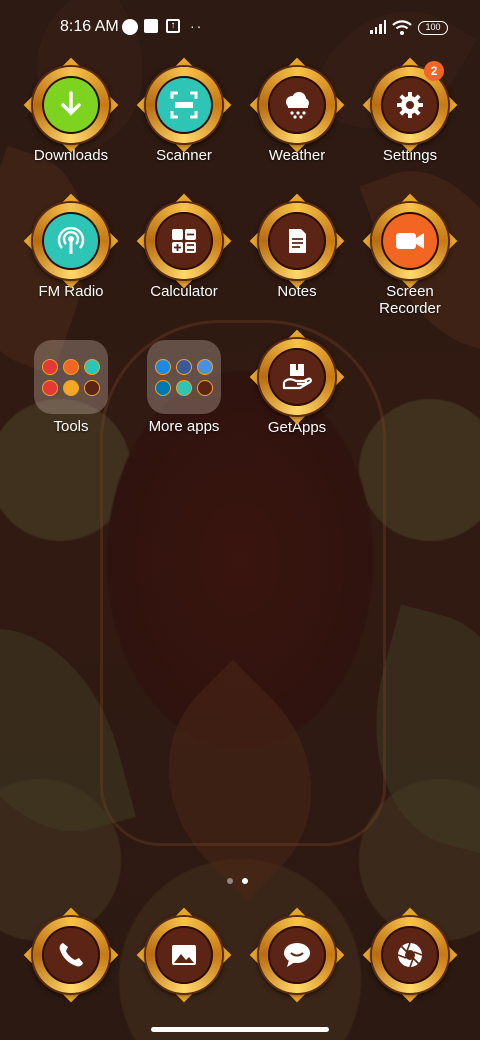  What do you see at coordinates (173, 26) in the screenshot?
I see `upload-icon: ↑` at bounding box center [173, 26].